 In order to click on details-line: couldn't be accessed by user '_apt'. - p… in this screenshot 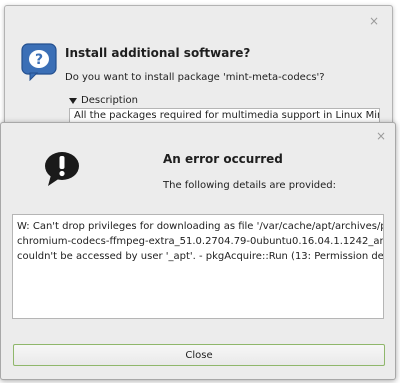, I will do `click(200, 256)`.